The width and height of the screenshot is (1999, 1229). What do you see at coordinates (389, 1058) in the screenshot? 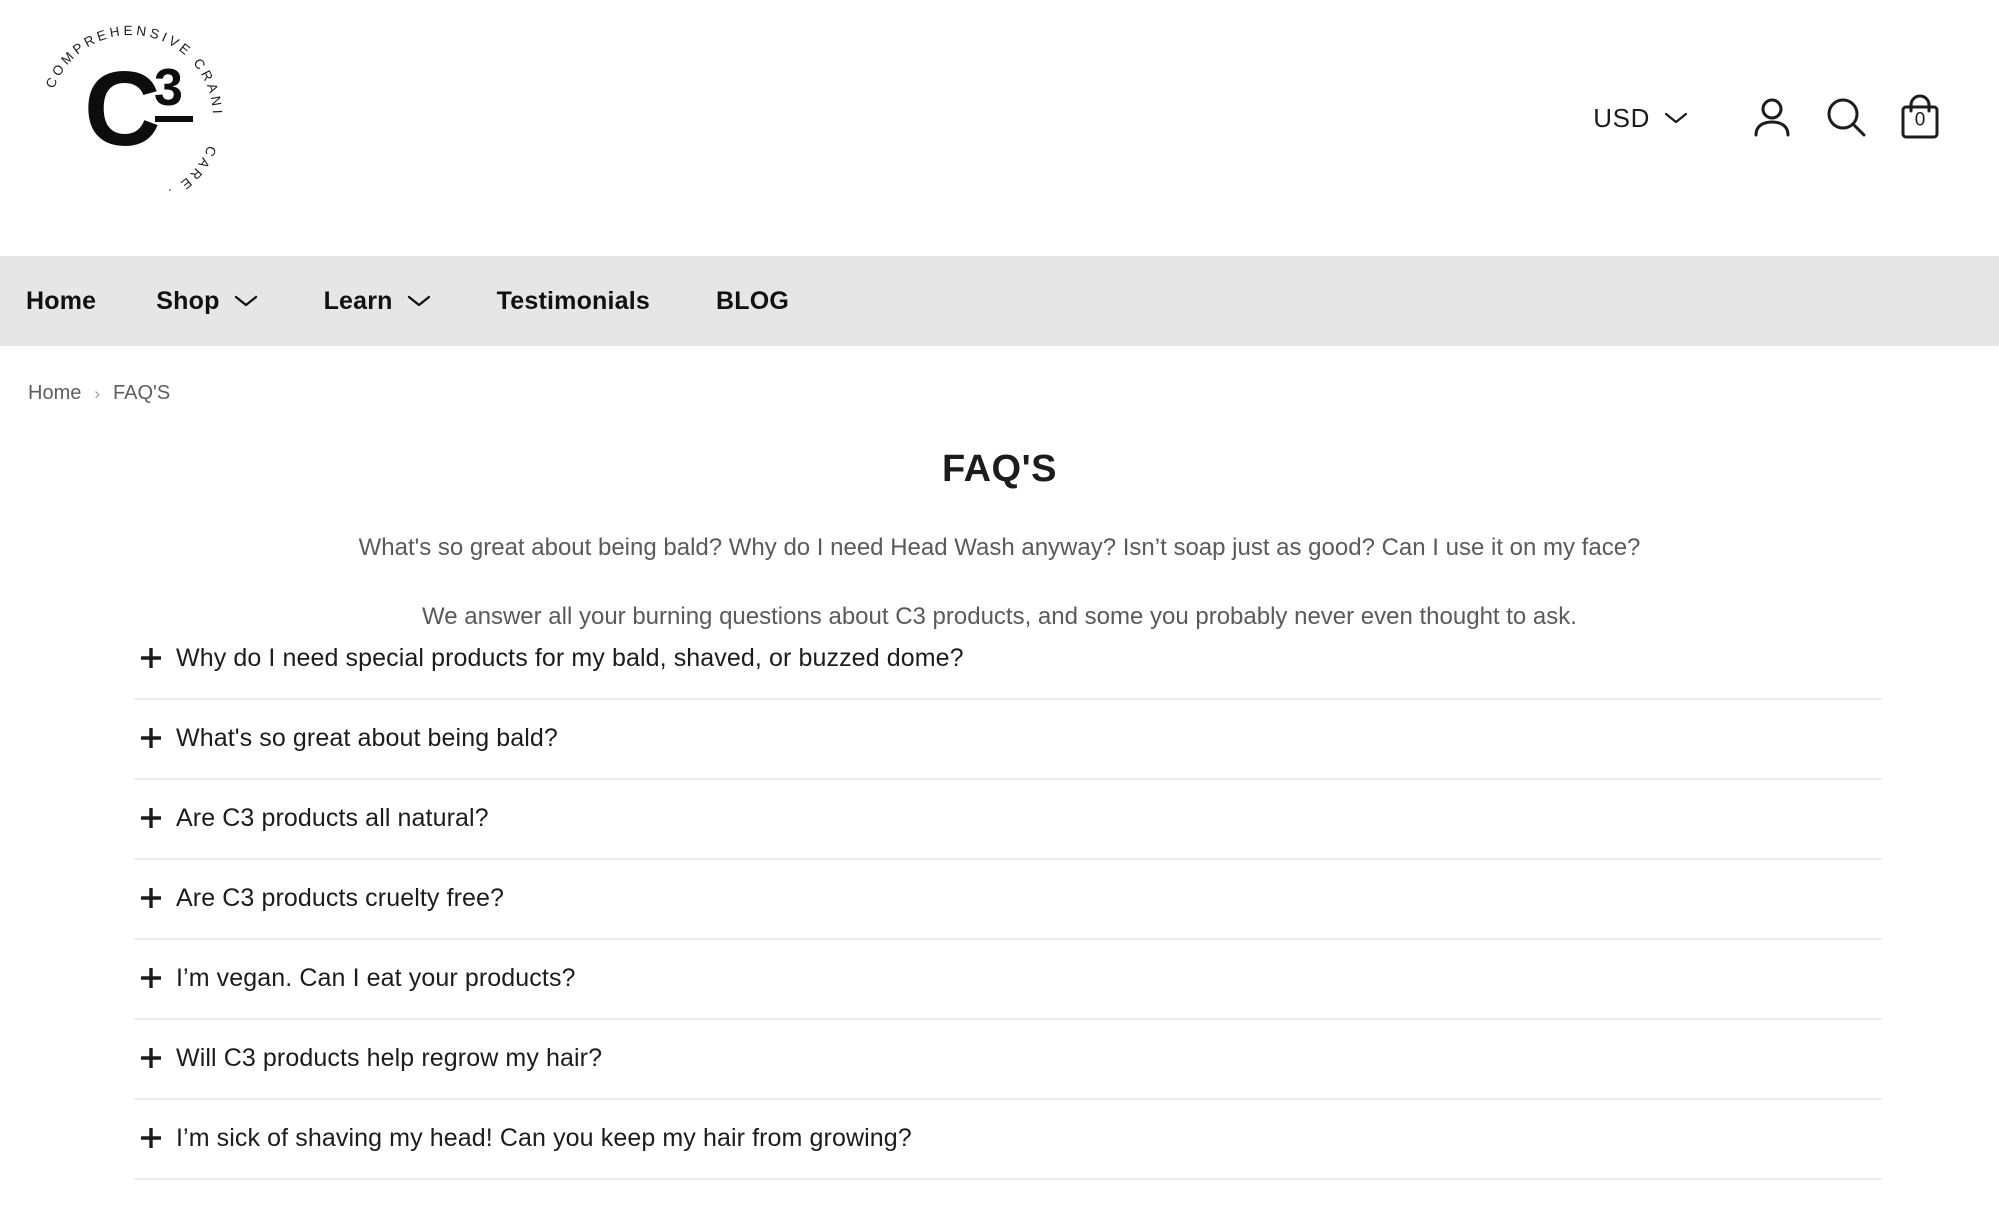
I see `faq-question: Will C3 products help regrow my hair?` at bounding box center [389, 1058].